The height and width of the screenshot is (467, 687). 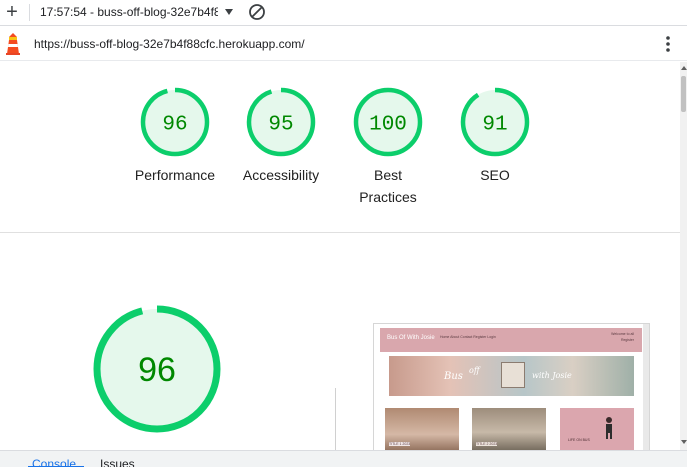 I want to click on card-caption: TITLE 1 2023, so click(x=400, y=444).